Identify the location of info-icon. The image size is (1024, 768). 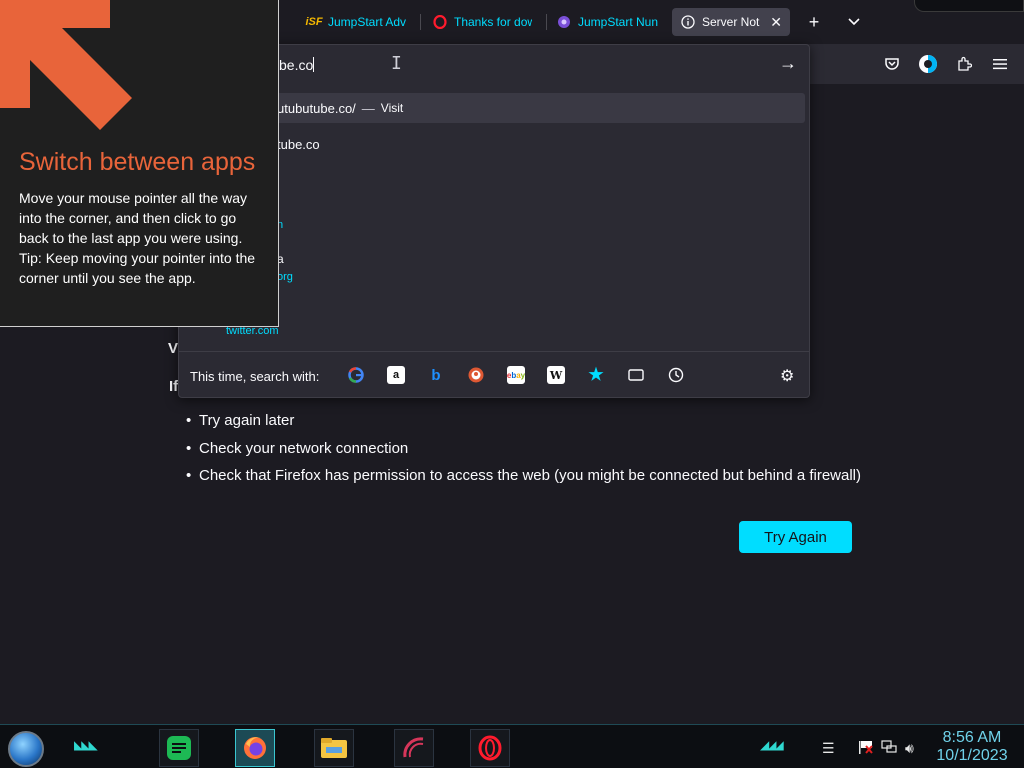
(688, 22).